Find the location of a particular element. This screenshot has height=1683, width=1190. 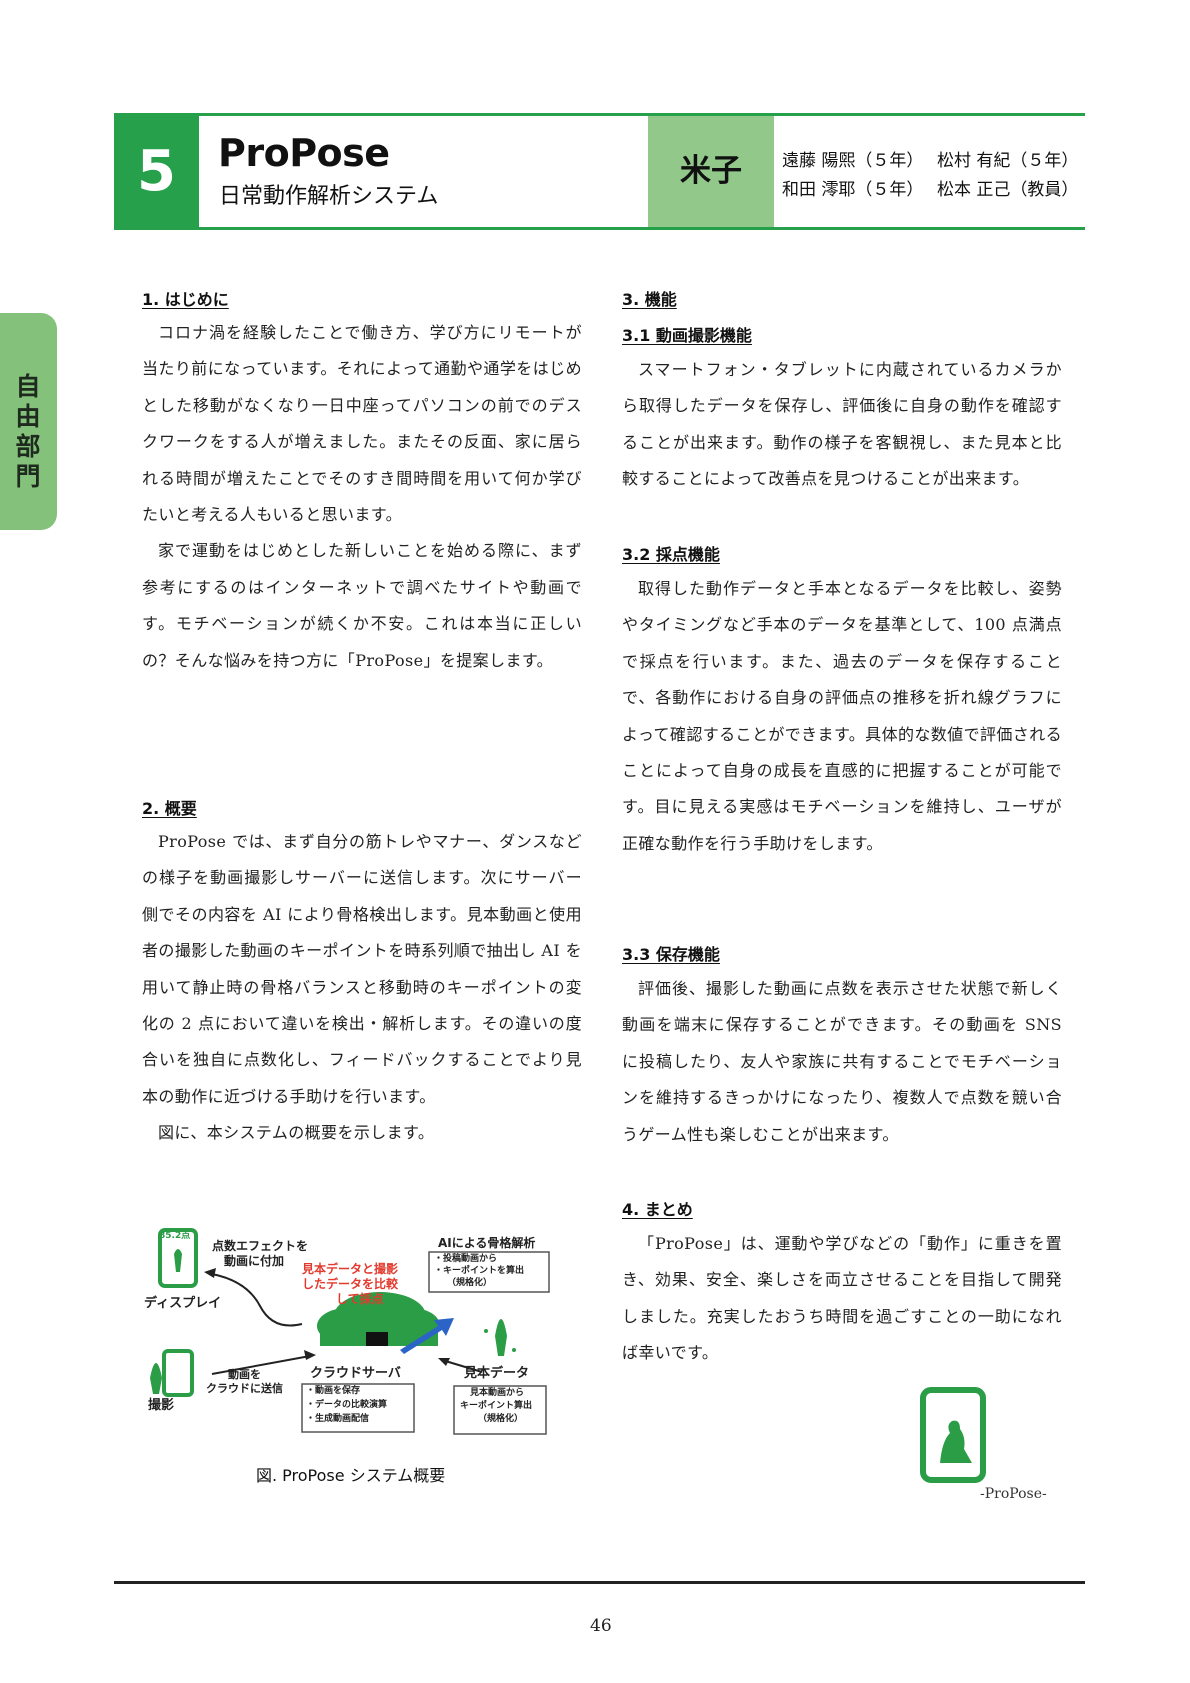

effect-label-line: 動画に付加 is located at coordinates (254, 1261).